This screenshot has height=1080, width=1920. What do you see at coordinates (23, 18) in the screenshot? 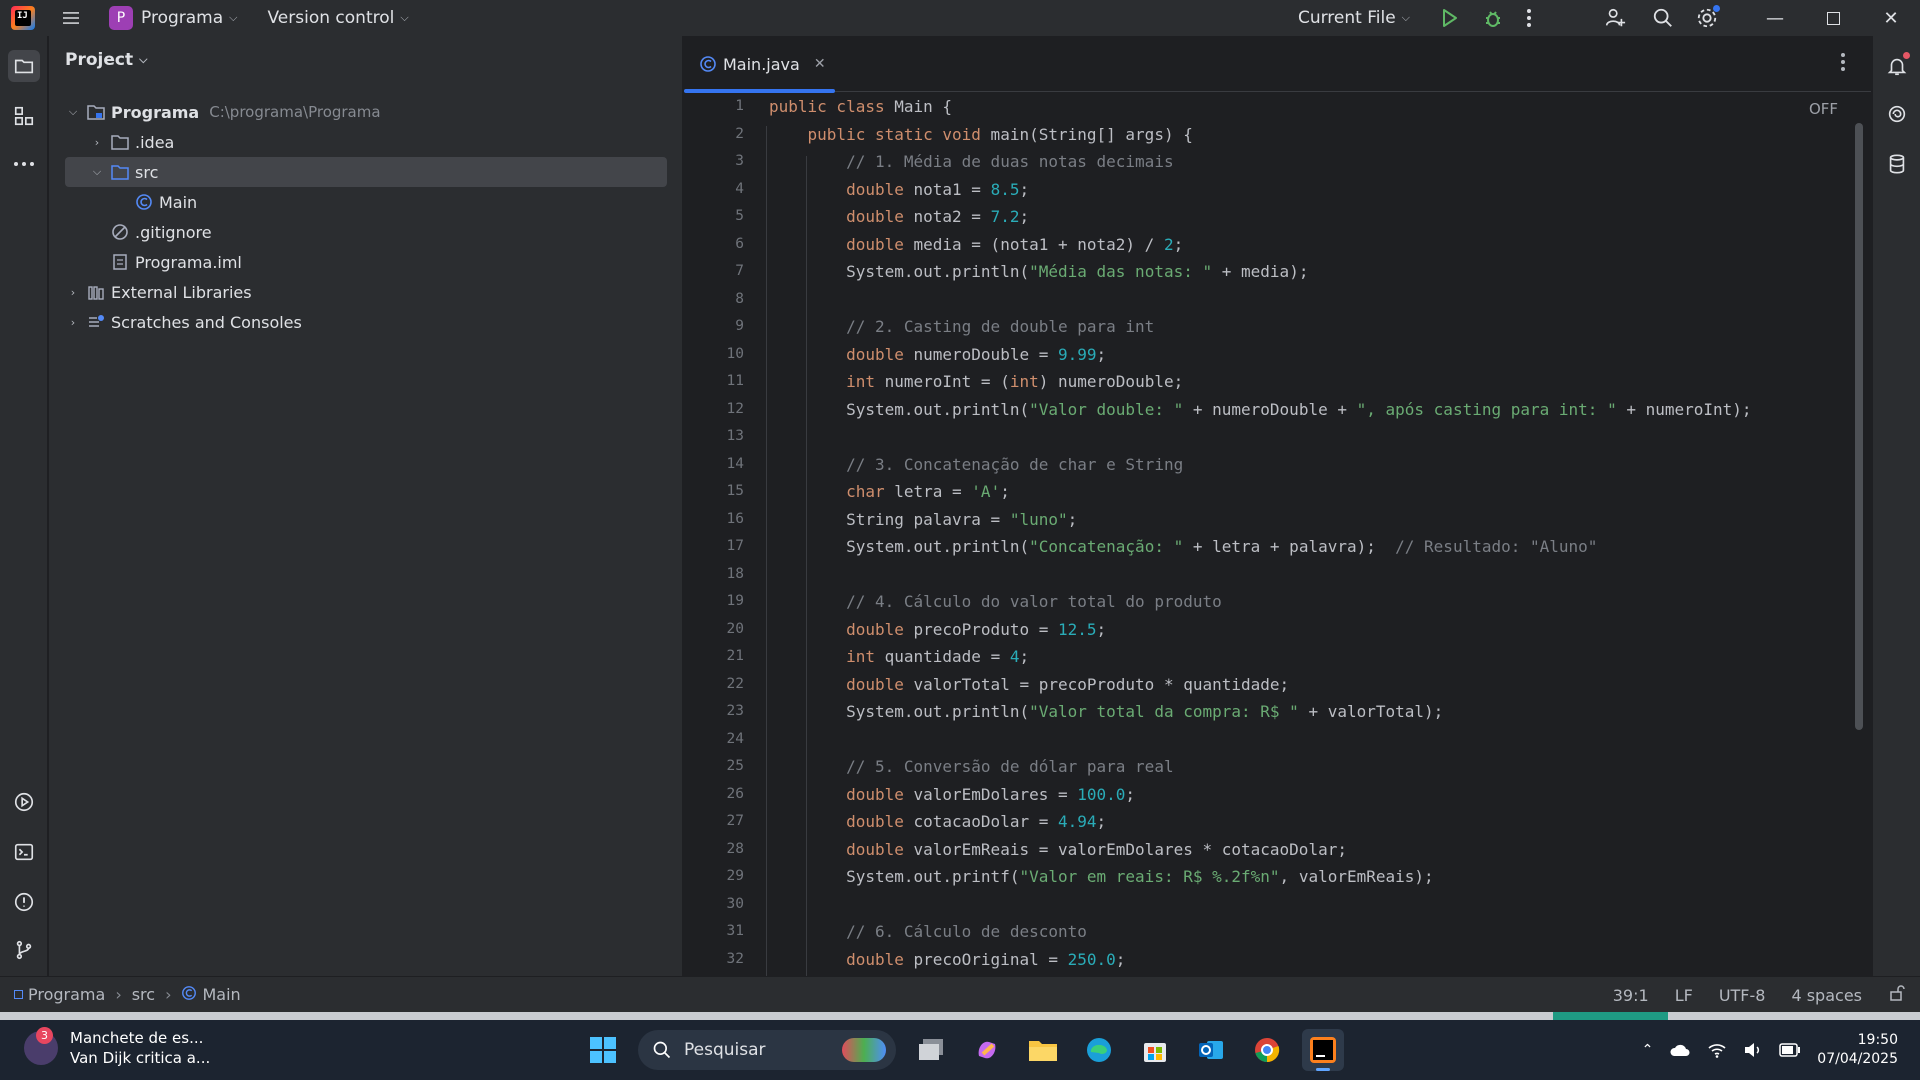
I see `intellij-logo-icon: IJ` at bounding box center [23, 18].